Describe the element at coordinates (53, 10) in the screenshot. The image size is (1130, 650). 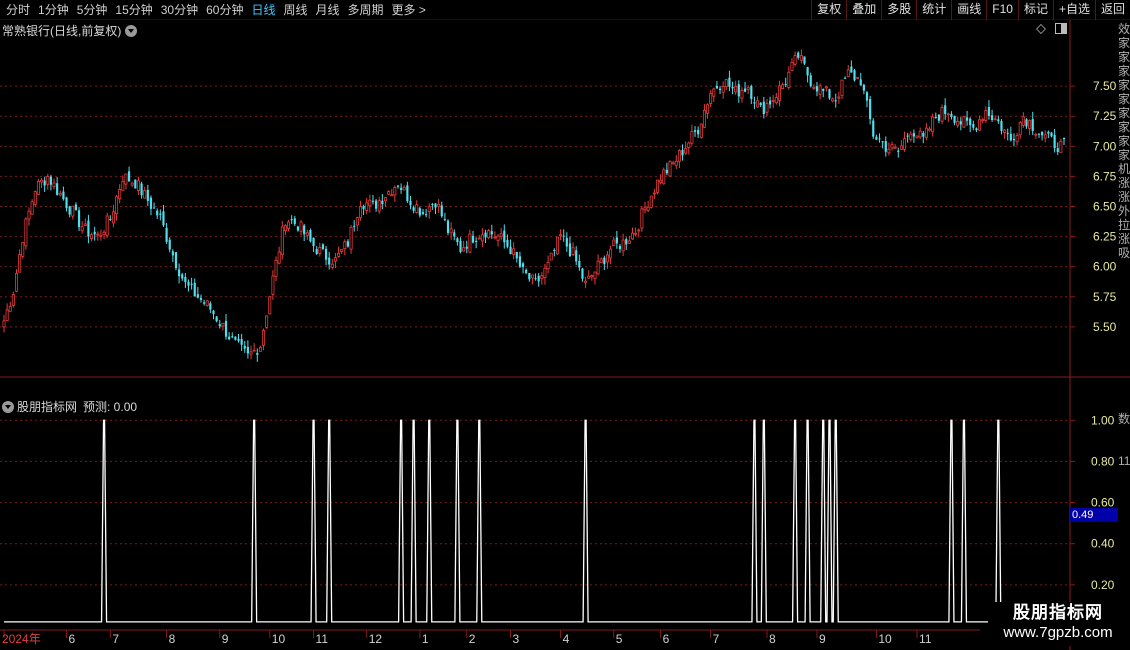
I see `period-tab: 1分钟` at that location.